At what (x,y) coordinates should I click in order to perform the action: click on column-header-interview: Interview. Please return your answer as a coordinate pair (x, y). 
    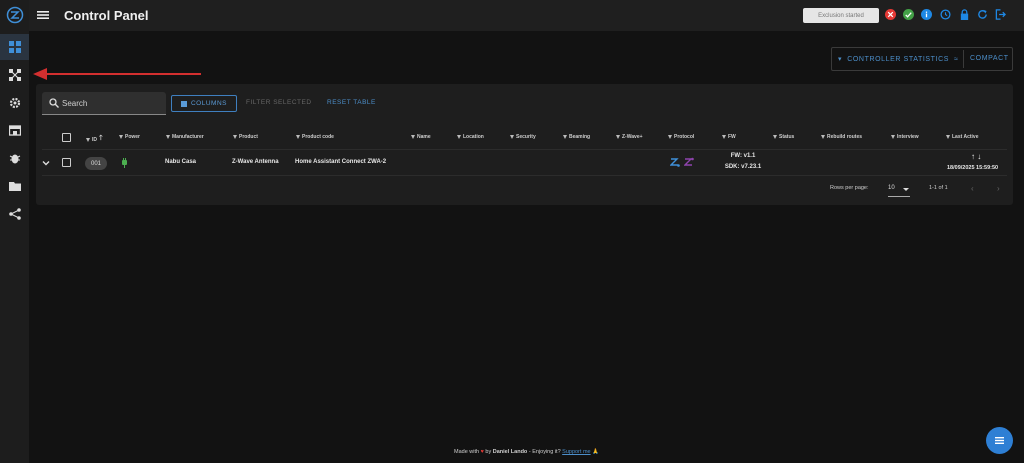
    Looking at the image, I should click on (905, 137).